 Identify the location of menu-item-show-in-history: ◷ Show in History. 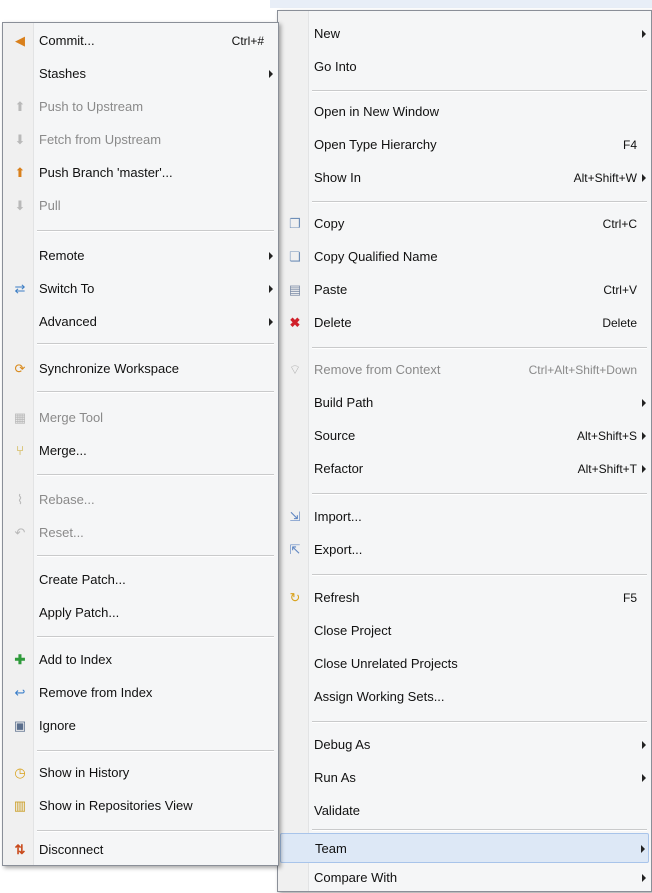
(140, 773).